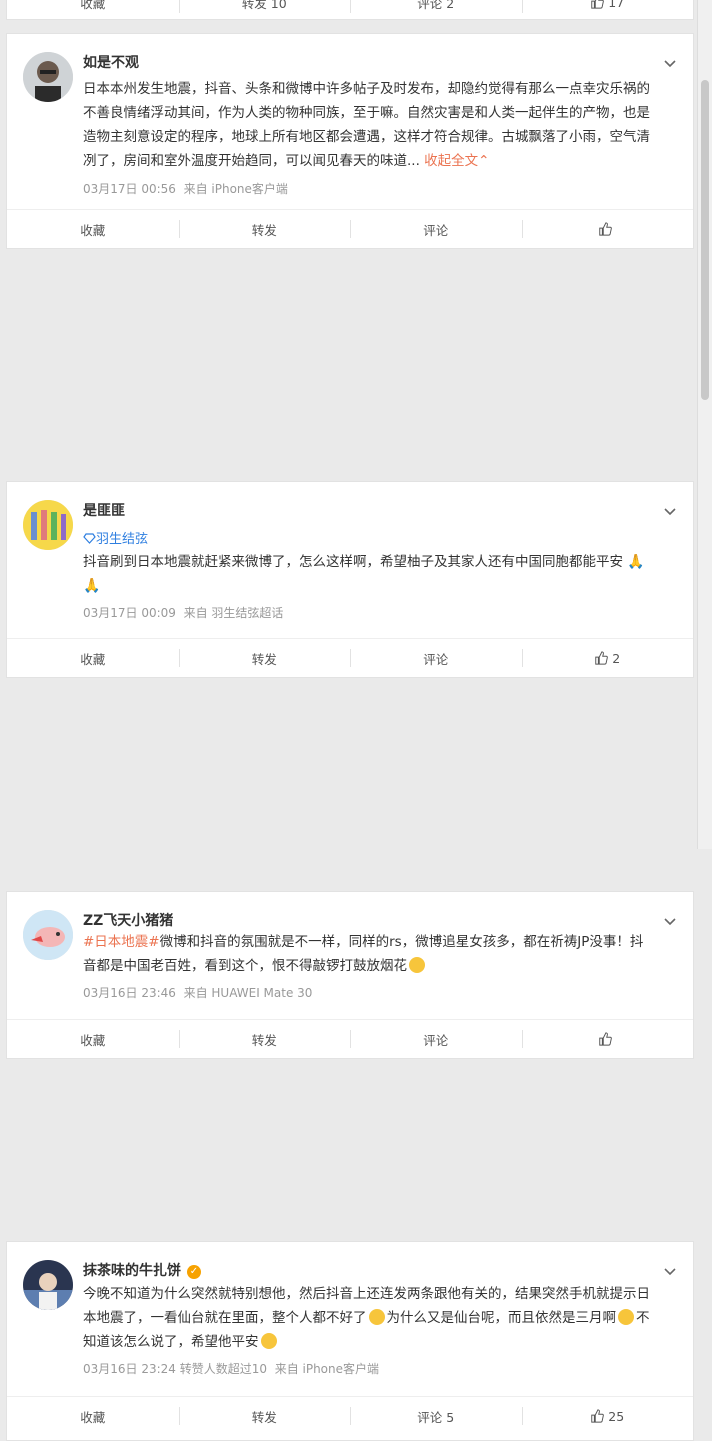  What do you see at coordinates (223, 1369) in the screenshot?
I see `repost-count-note: 转赞人数超过10` at bounding box center [223, 1369].